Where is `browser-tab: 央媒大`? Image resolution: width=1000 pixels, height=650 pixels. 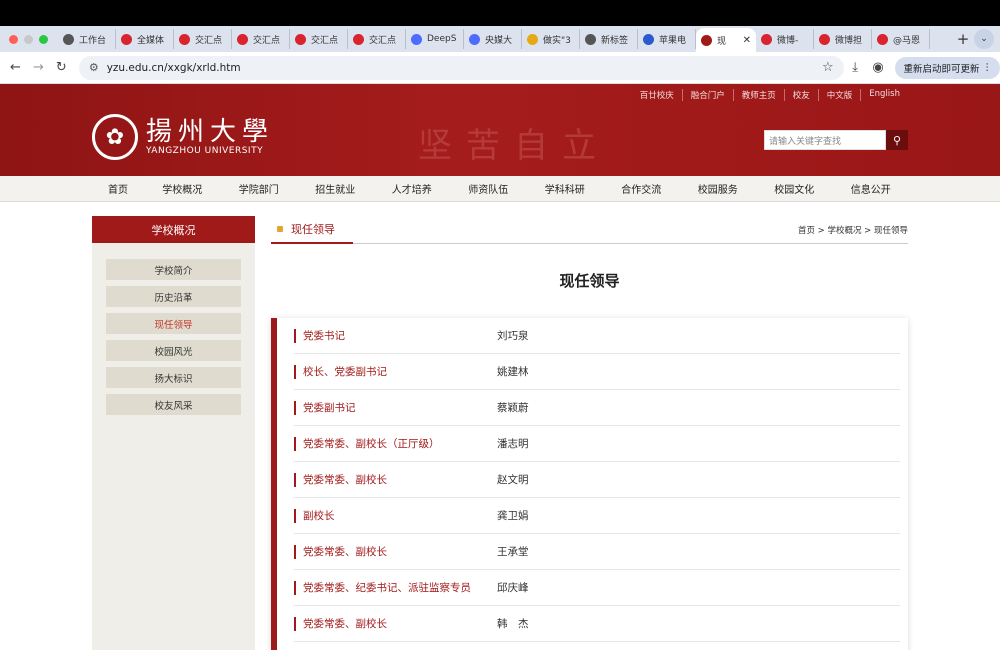
browser-tab: 央媒大 is located at coordinates (493, 39).